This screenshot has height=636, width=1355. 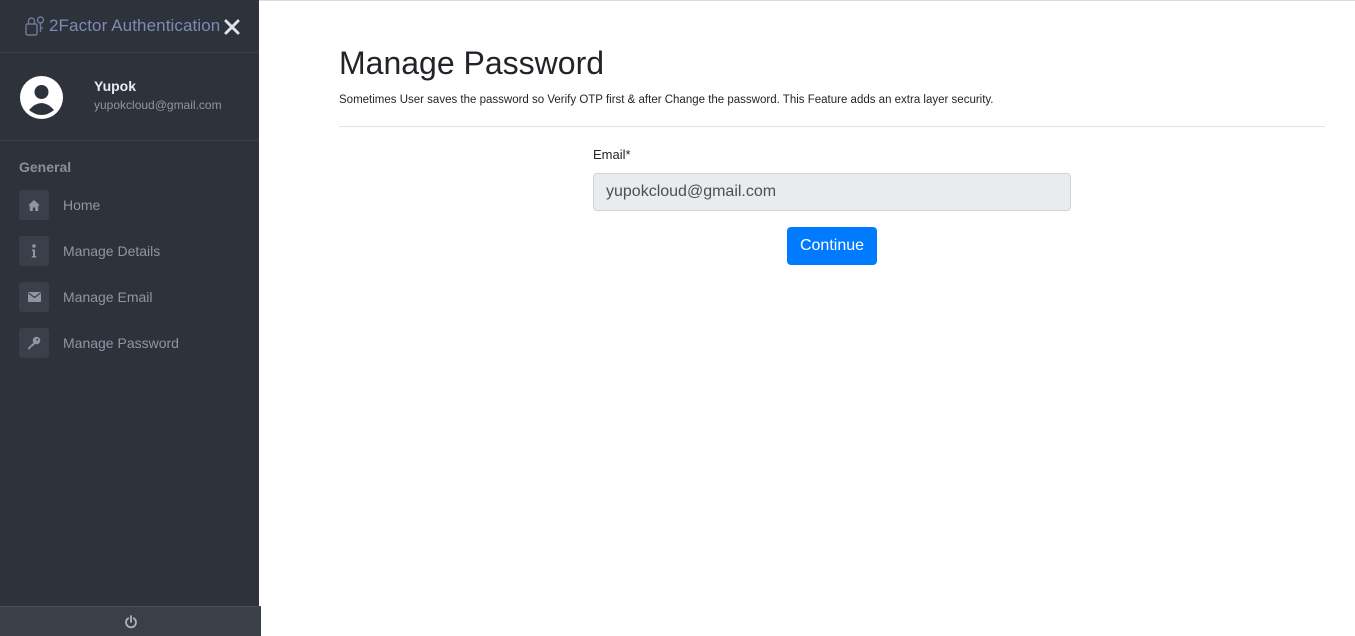 I want to click on page-title: Manage Password, so click(x=472, y=63).